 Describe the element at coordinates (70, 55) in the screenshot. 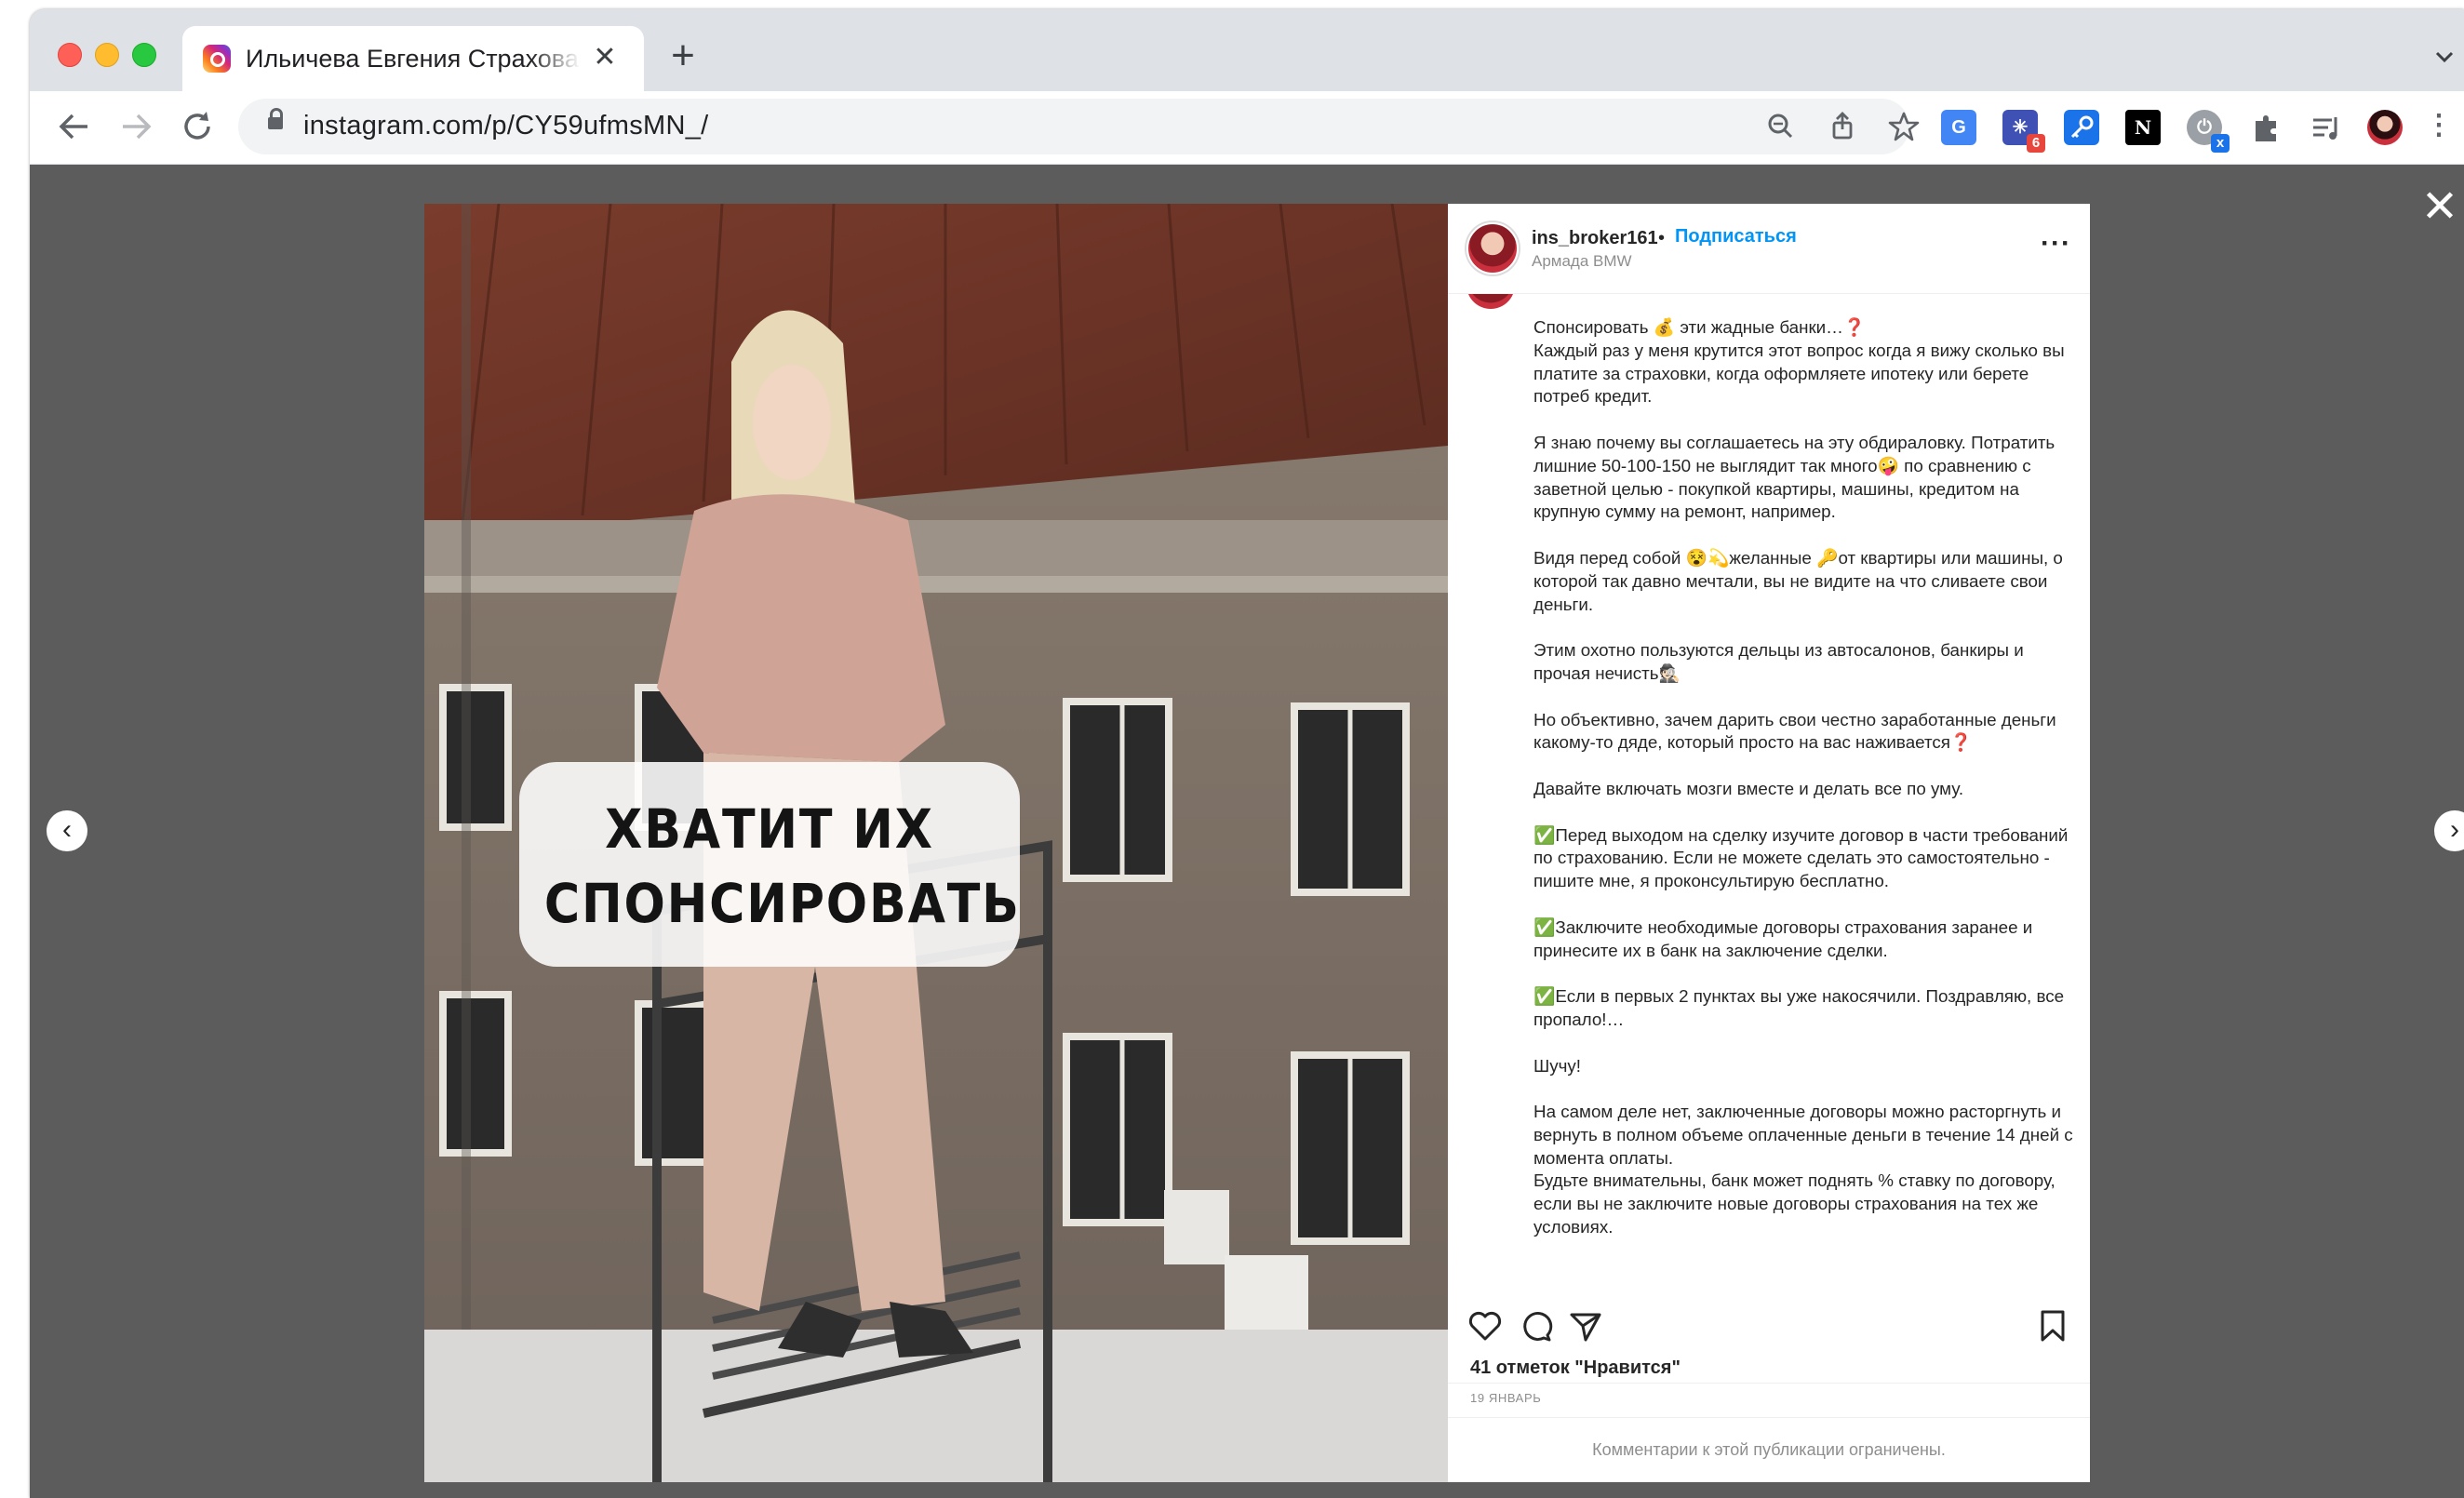

I see `close-window-button` at that location.